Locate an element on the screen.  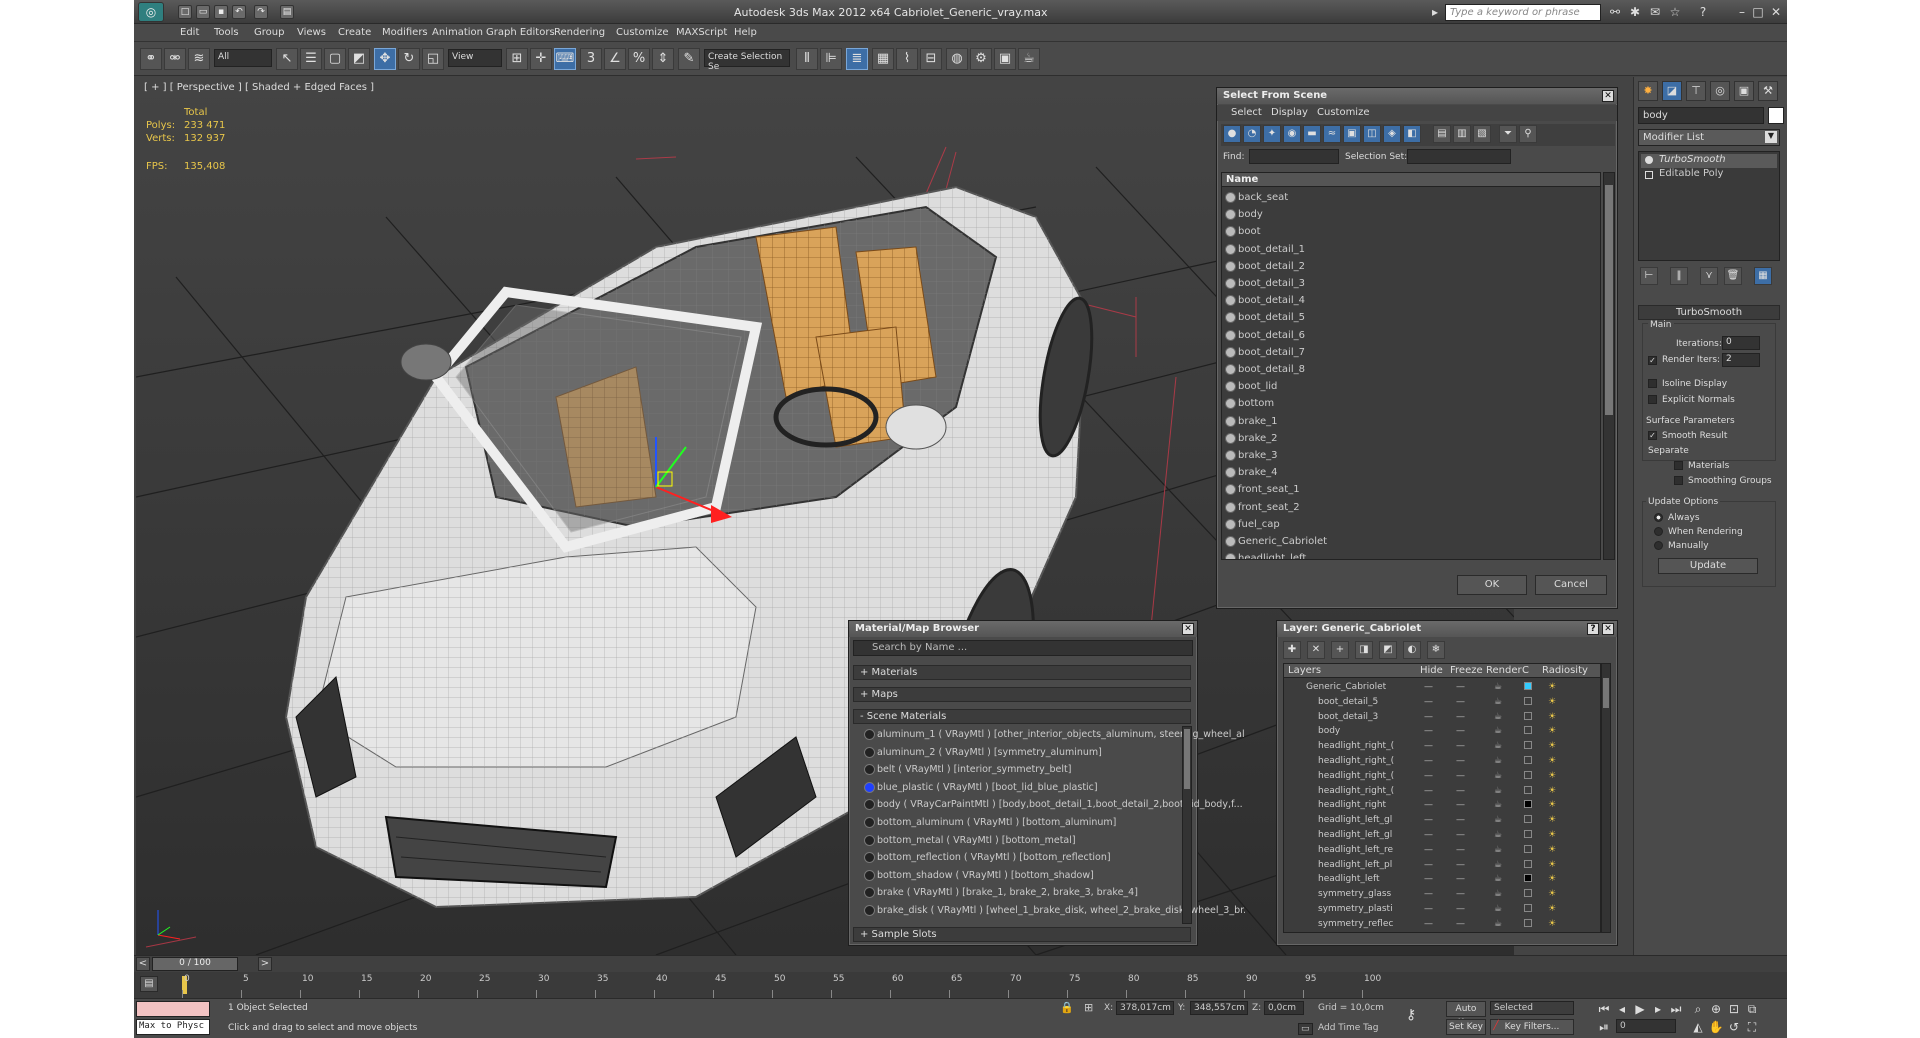
named-selection-dropdown: Create Selection Se is located at coordinates (747, 60).